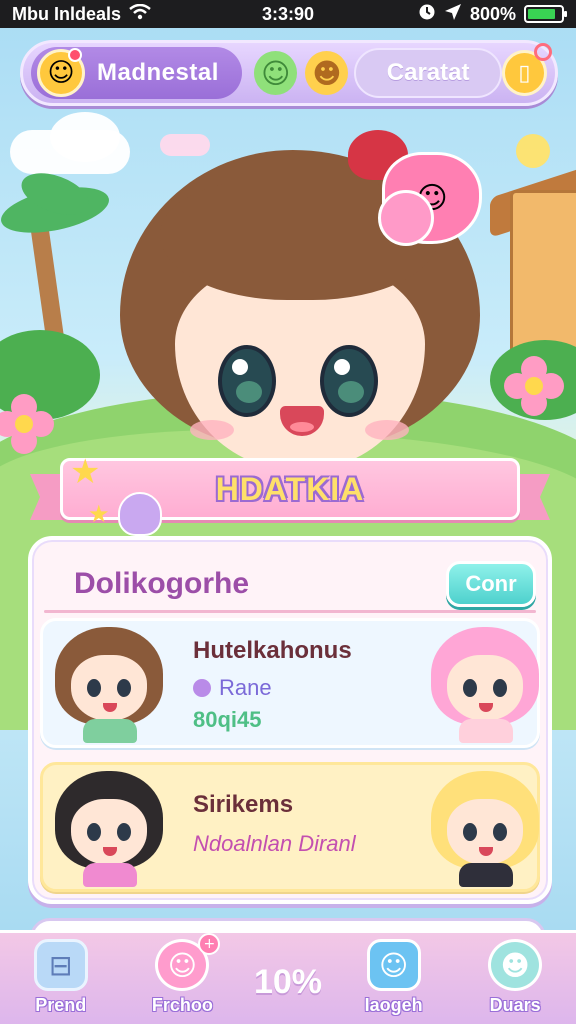  What do you see at coordinates (543, 275) in the screenshot?
I see `house` at bounding box center [543, 275].